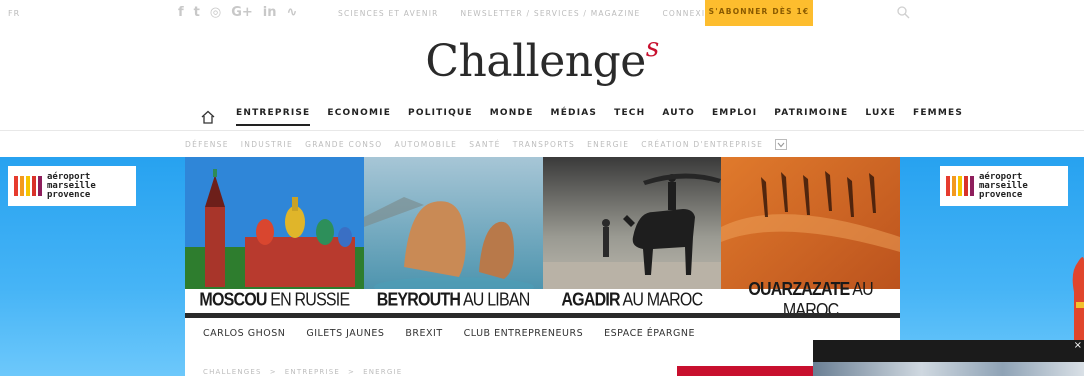 The image size is (1084, 376). Describe the element at coordinates (759, 13) in the screenshot. I see `subscribe-button: S'ABONNER DÈS 1€` at that location.